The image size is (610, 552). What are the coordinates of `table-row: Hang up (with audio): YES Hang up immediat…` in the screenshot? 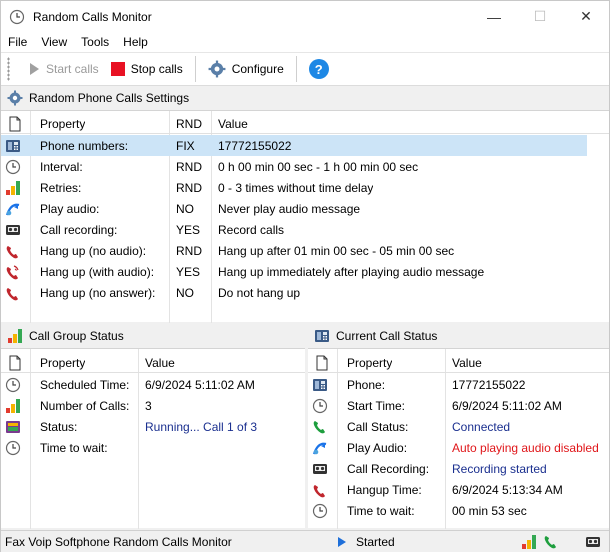 It's located at (305, 271).